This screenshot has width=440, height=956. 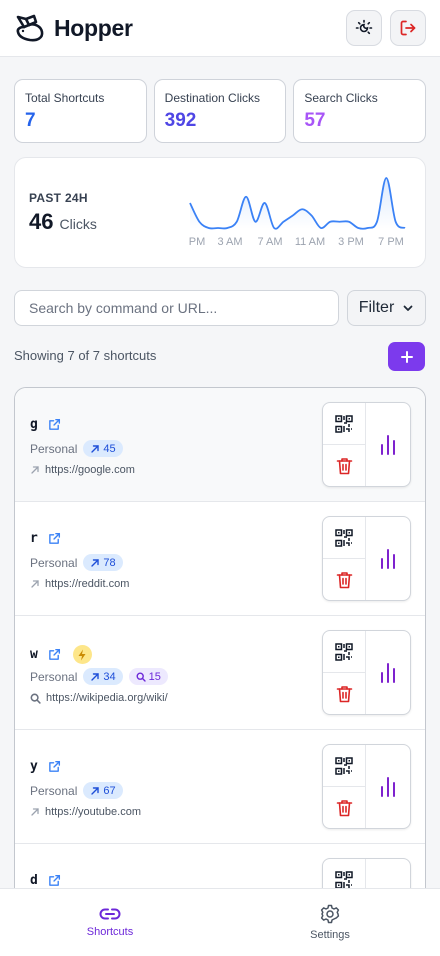 I want to click on sparkline-area, so click(x=297, y=203).